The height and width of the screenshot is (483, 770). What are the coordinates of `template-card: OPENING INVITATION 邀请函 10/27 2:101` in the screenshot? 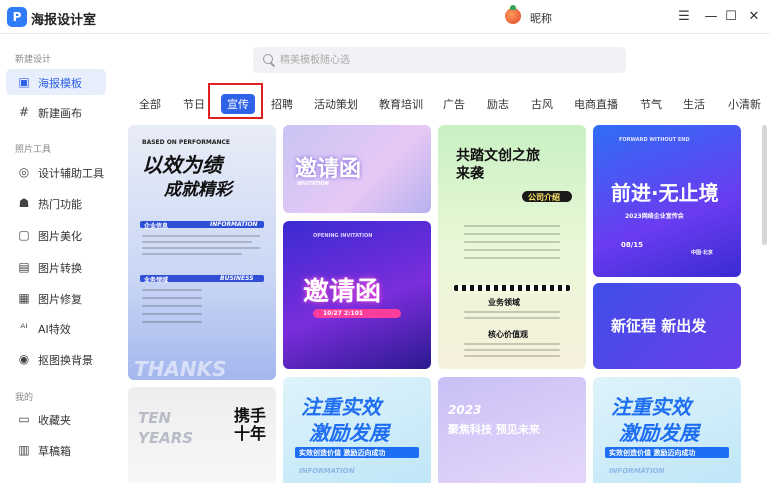 It's located at (357, 295).